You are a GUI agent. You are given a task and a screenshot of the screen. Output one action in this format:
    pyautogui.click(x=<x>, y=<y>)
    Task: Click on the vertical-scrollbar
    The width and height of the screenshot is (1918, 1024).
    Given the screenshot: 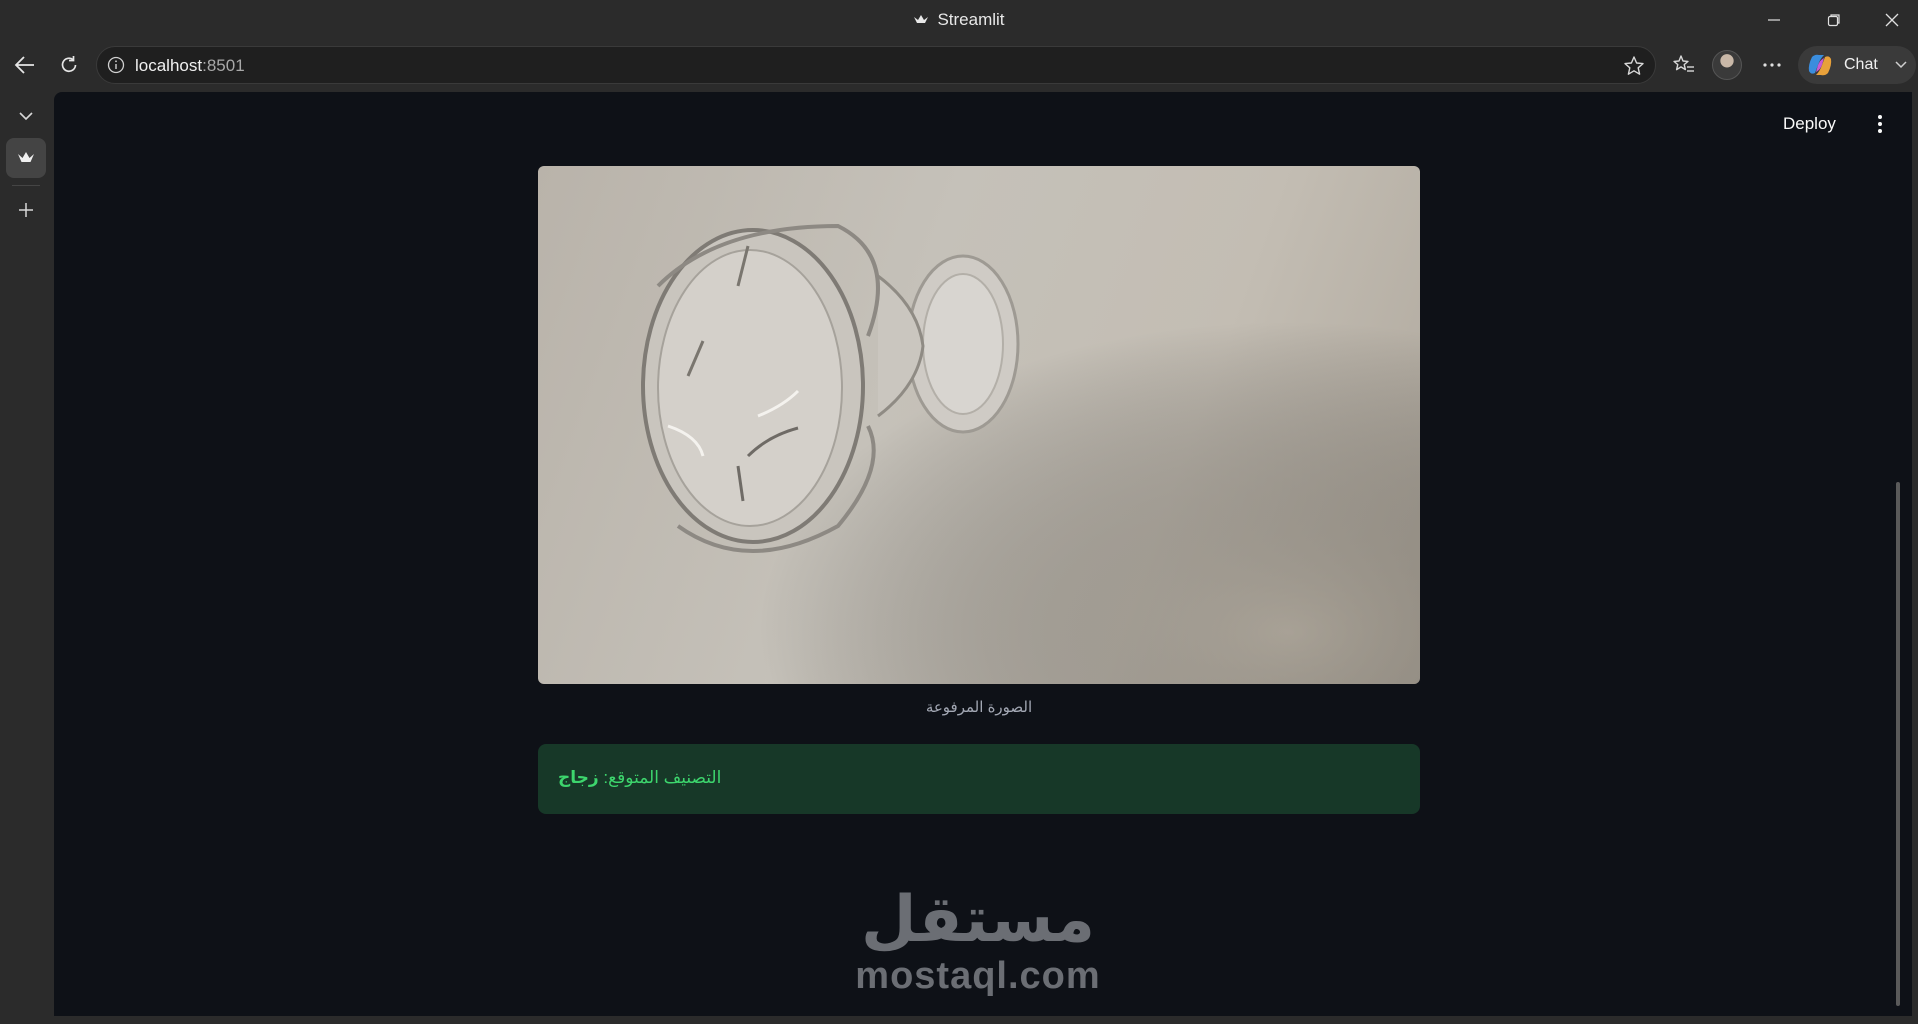 What is the action you would take?
    pyautogui.click(x=1898, y=744)
    